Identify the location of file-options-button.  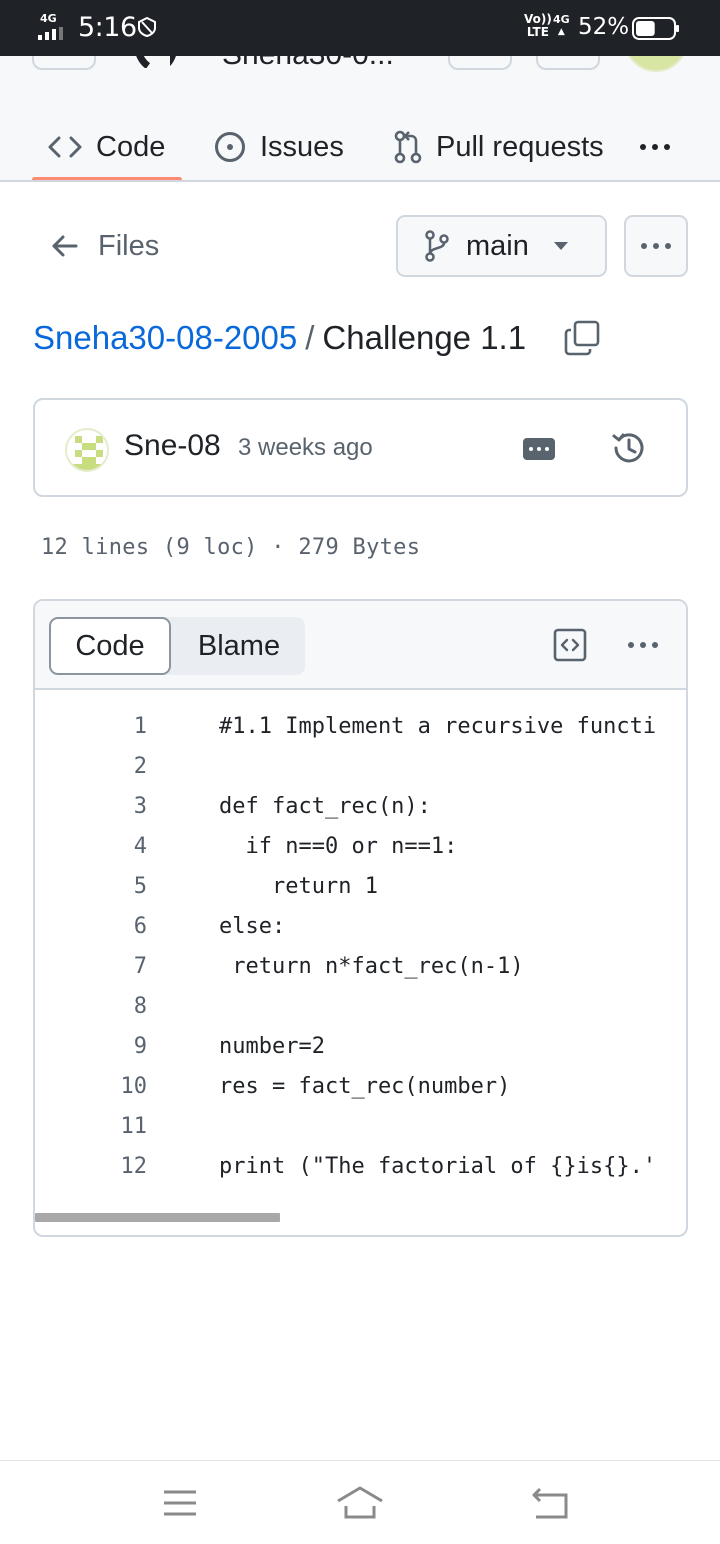
(656, 246).